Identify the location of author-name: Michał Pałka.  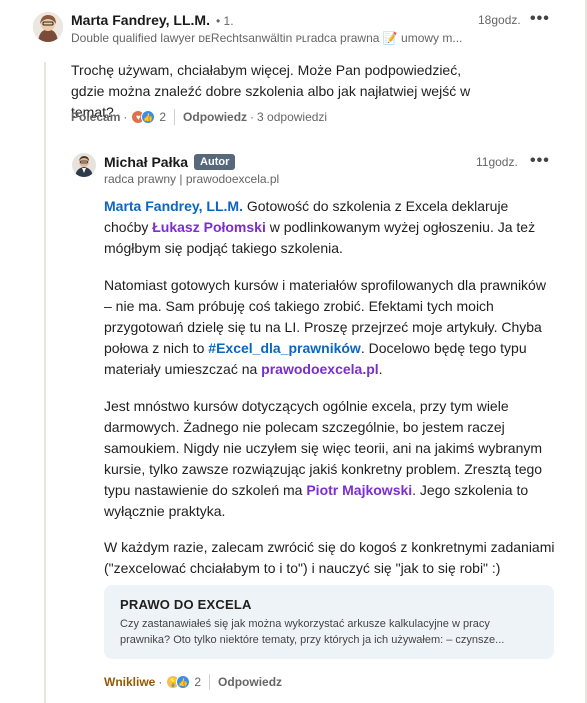
(146, 162).